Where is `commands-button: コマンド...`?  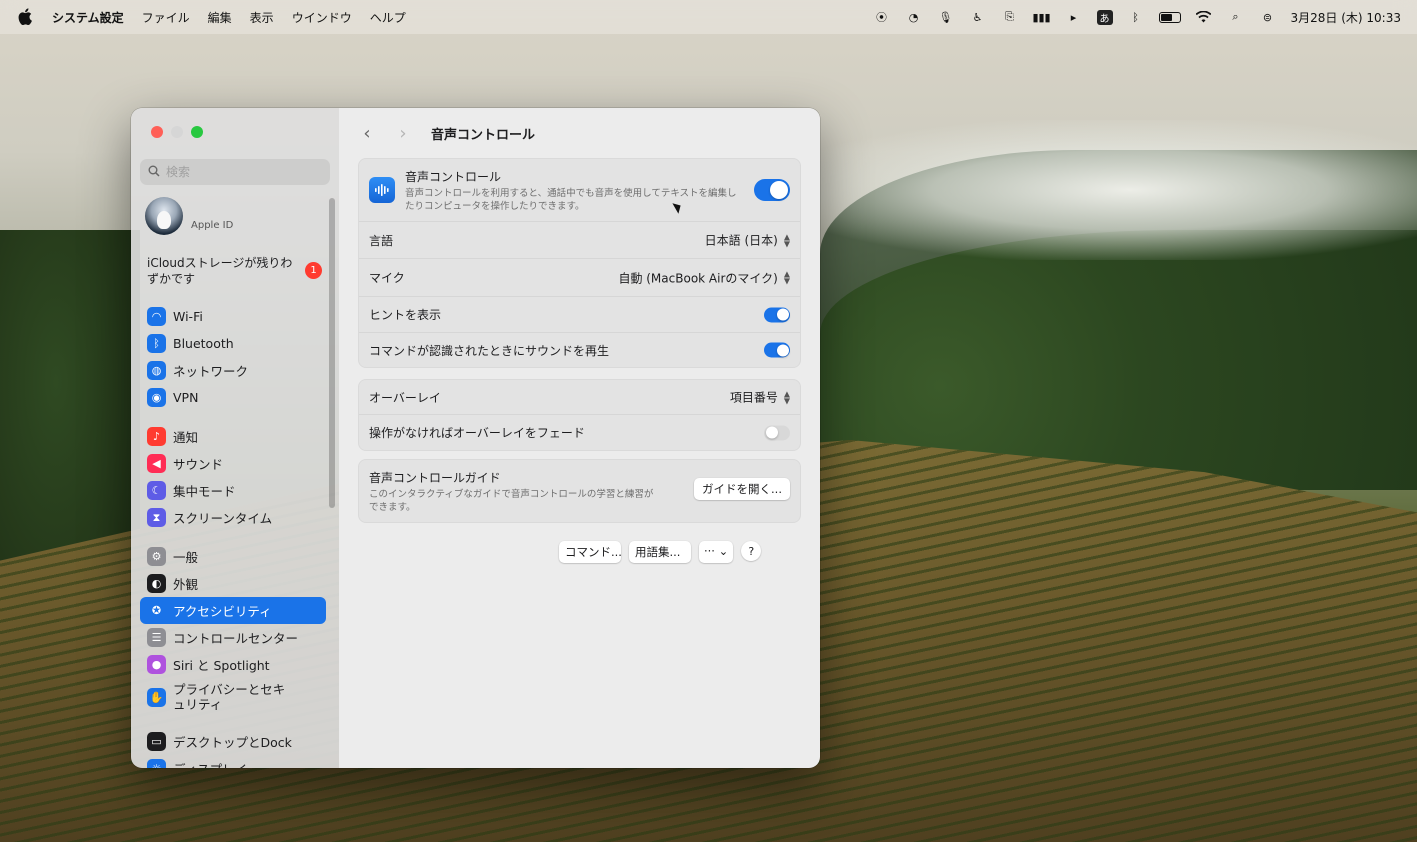
commands-button: コマンド... is located at coordinates (590, 552).